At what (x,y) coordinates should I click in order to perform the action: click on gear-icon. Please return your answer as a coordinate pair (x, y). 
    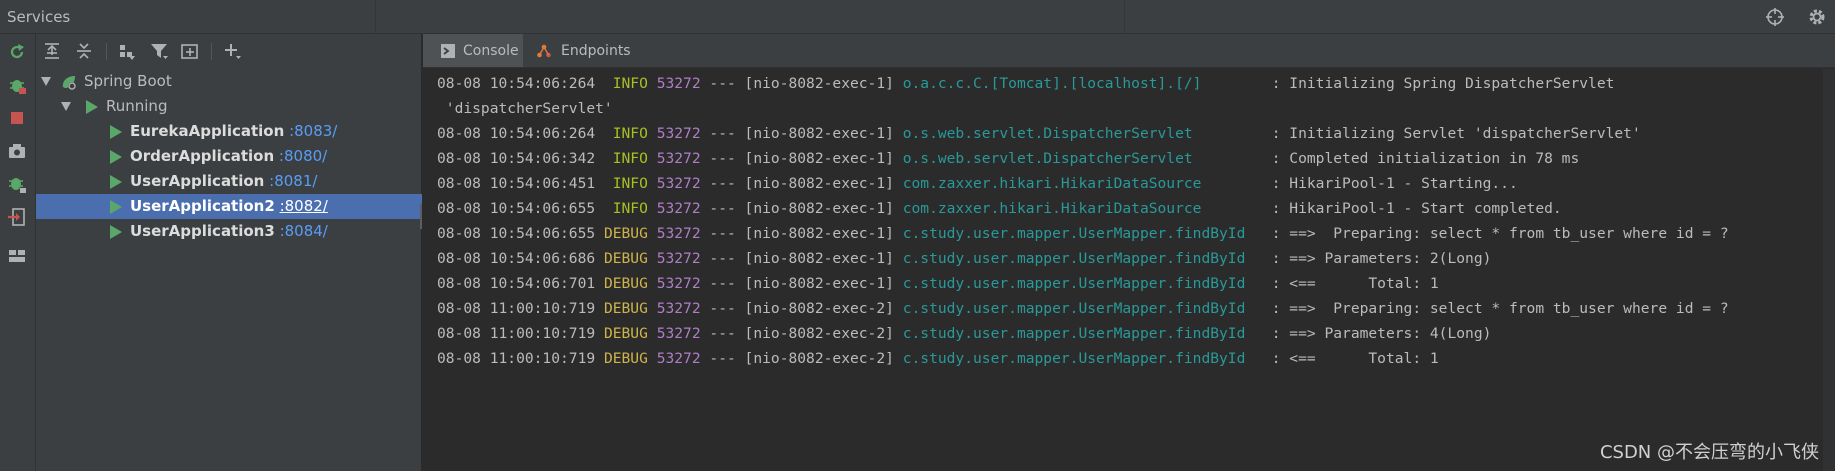
    Looking at the image, I should click on (1817, 17).